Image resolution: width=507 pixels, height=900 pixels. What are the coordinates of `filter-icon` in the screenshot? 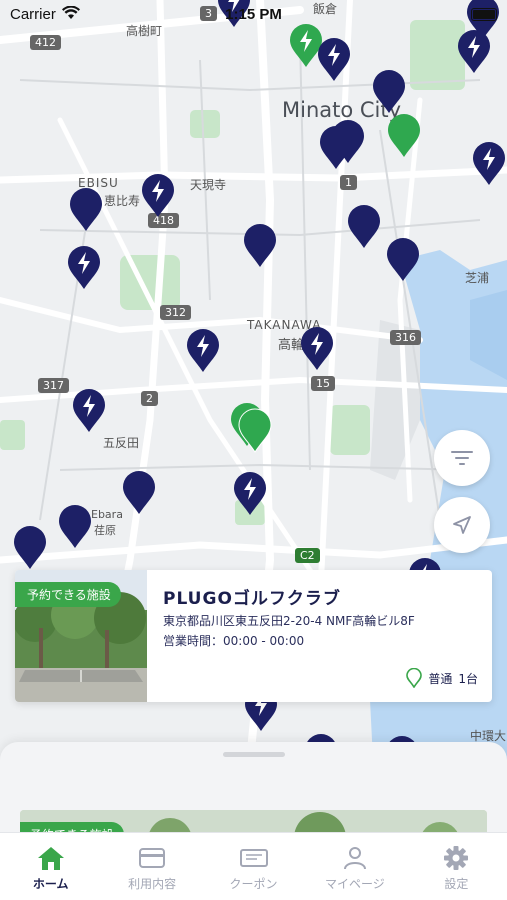 It's located at (462, 458).